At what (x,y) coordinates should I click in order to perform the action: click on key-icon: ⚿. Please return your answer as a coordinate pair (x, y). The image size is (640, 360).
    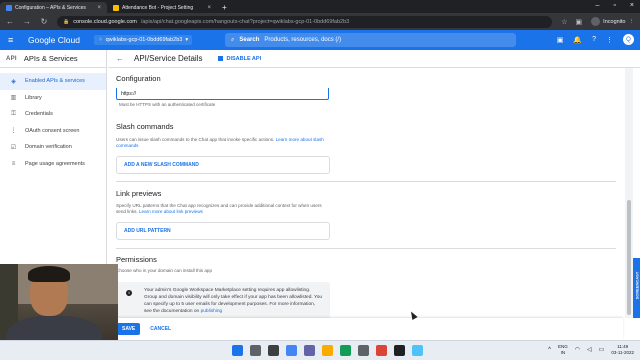
    Looking at the image, I should click on (13, 113).